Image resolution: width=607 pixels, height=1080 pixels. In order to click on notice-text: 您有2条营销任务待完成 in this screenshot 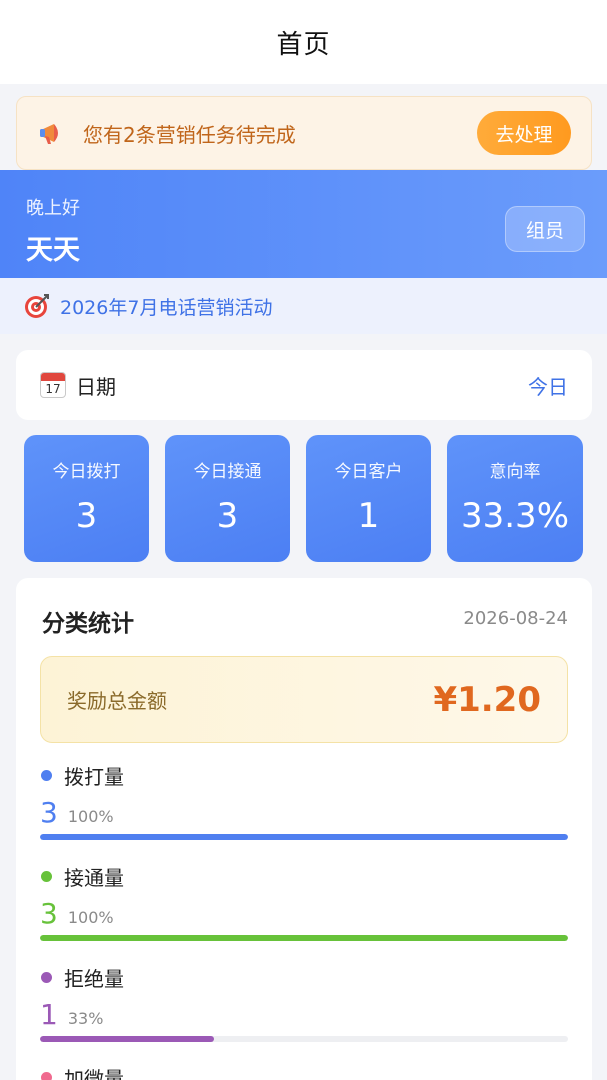, I will do `click(189, 134)`.